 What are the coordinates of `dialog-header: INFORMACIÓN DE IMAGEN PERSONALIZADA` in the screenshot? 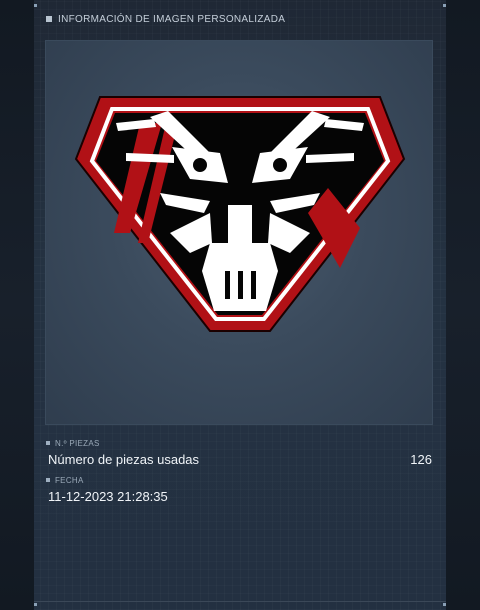 It's located at (240, 19).